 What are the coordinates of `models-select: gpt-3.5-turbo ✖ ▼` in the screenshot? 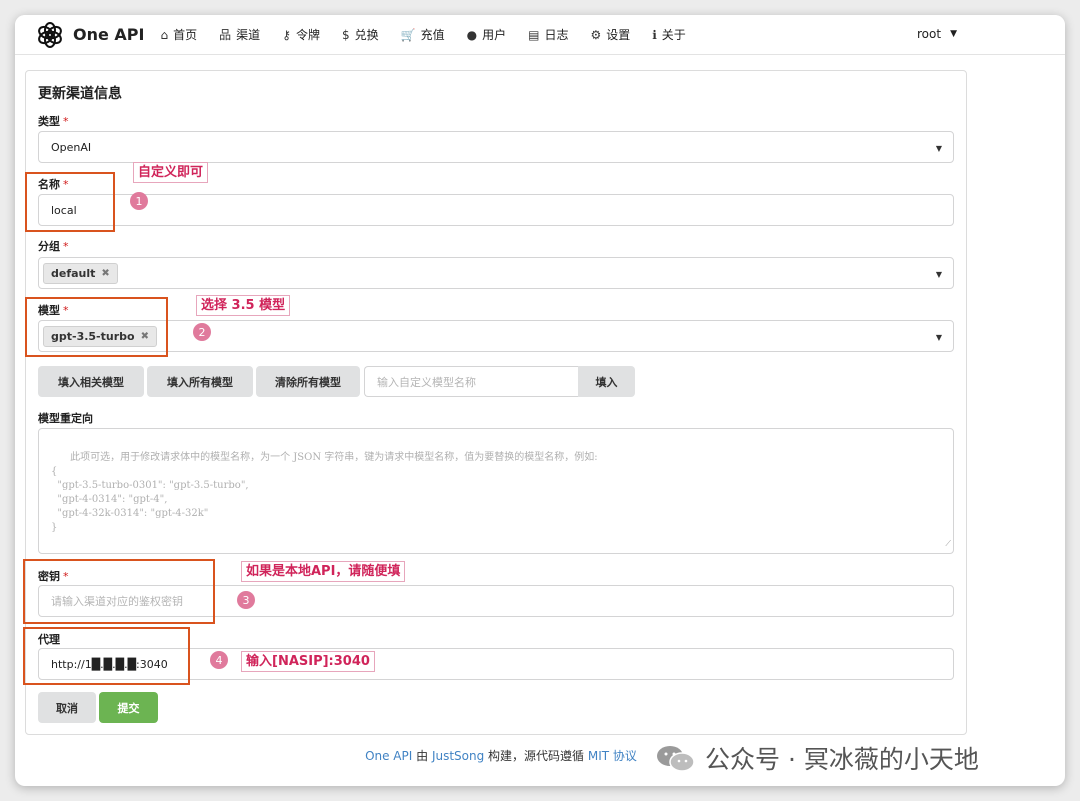 It's located at (496, 336).